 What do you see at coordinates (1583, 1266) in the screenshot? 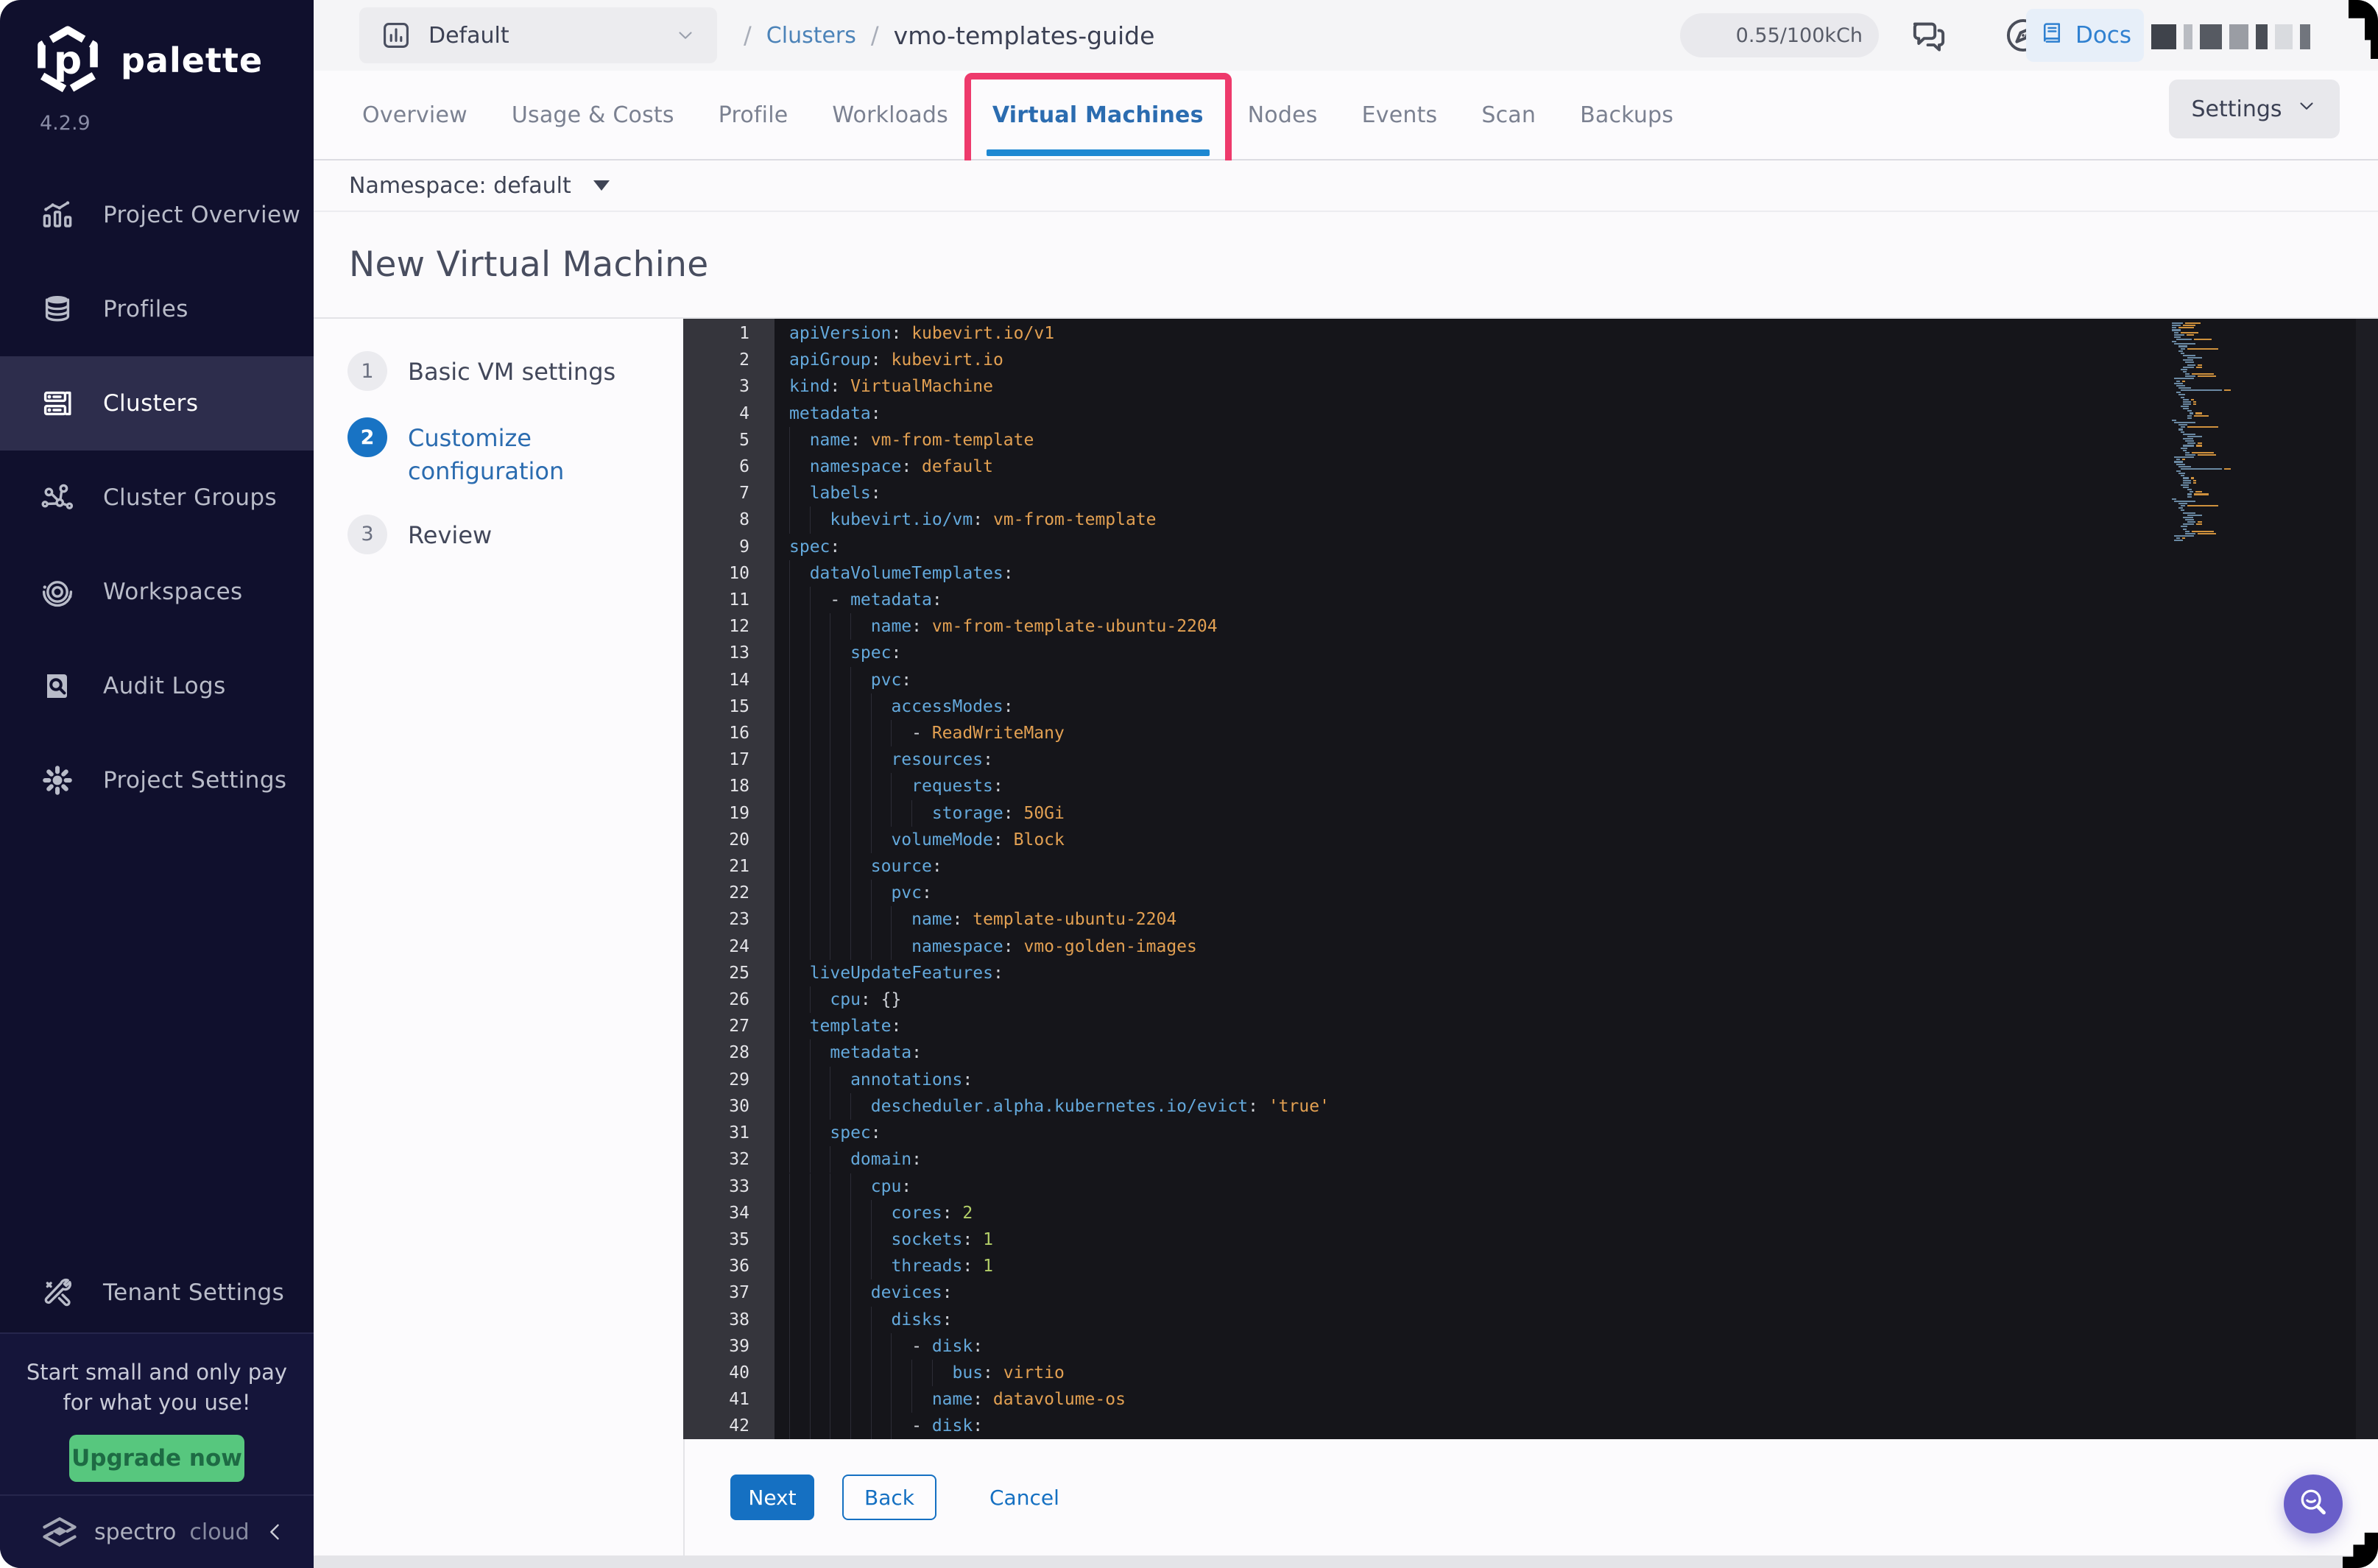
I see `code-line: threads: 1` at bounding box center [1583, 1266].